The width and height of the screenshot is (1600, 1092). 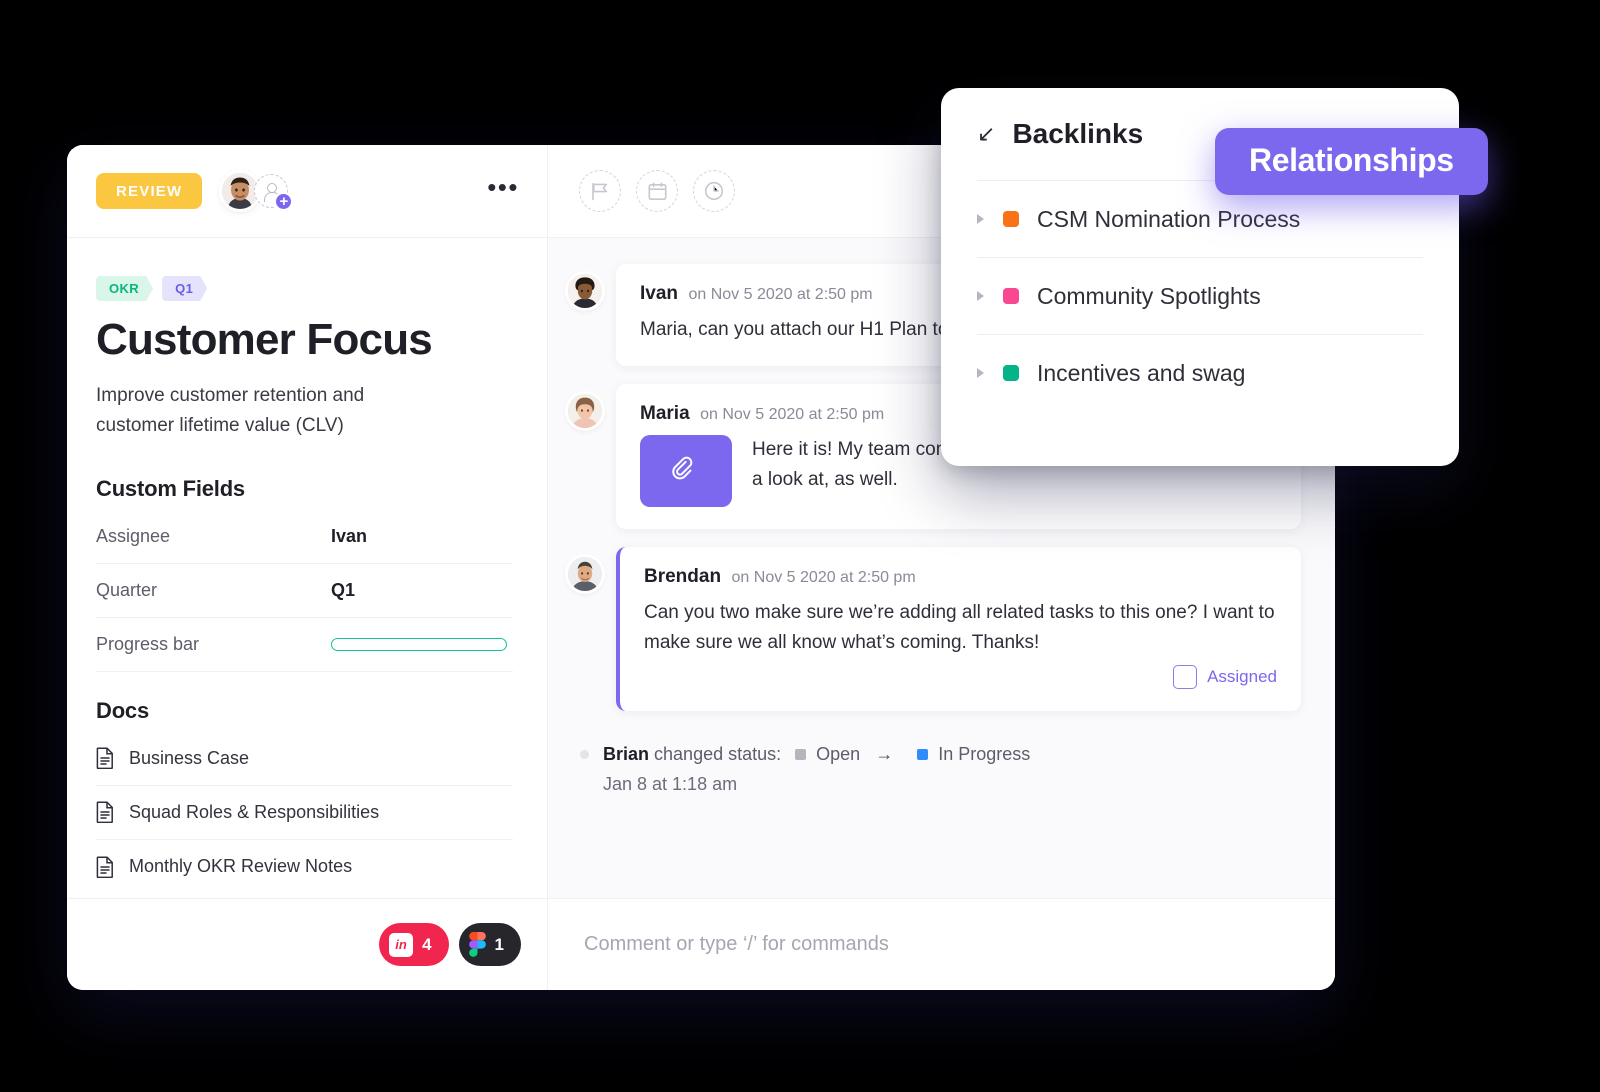 What do you see at coordinates (670, 784) in the screenshot?
I see `activity-timestamp: Jan 8 at 1:18 am` at bounding box center [670, 784].